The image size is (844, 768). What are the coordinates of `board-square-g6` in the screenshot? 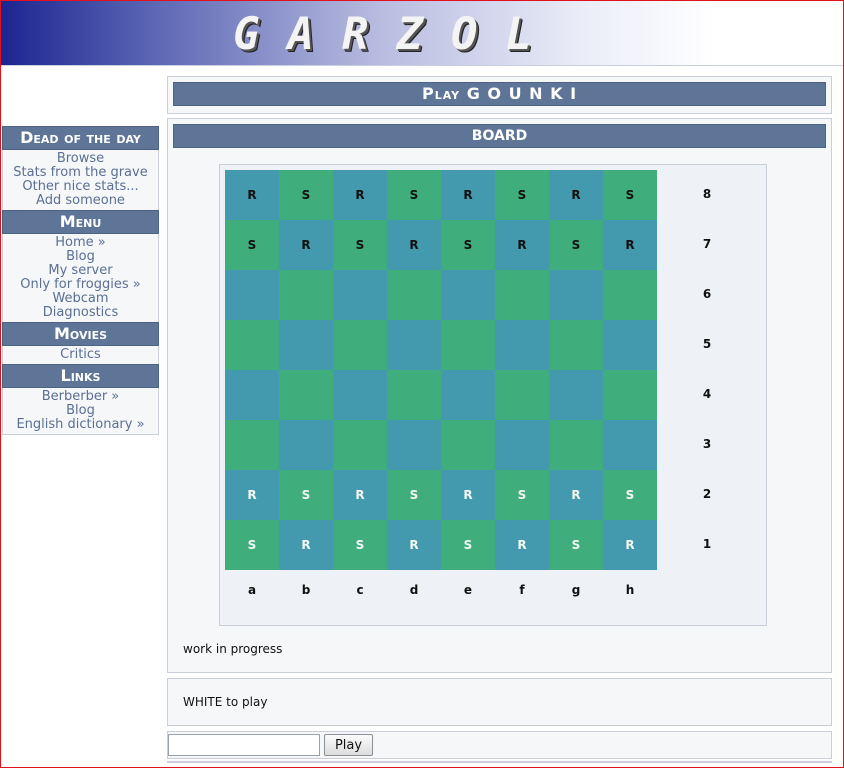 It's located at (576, 295).